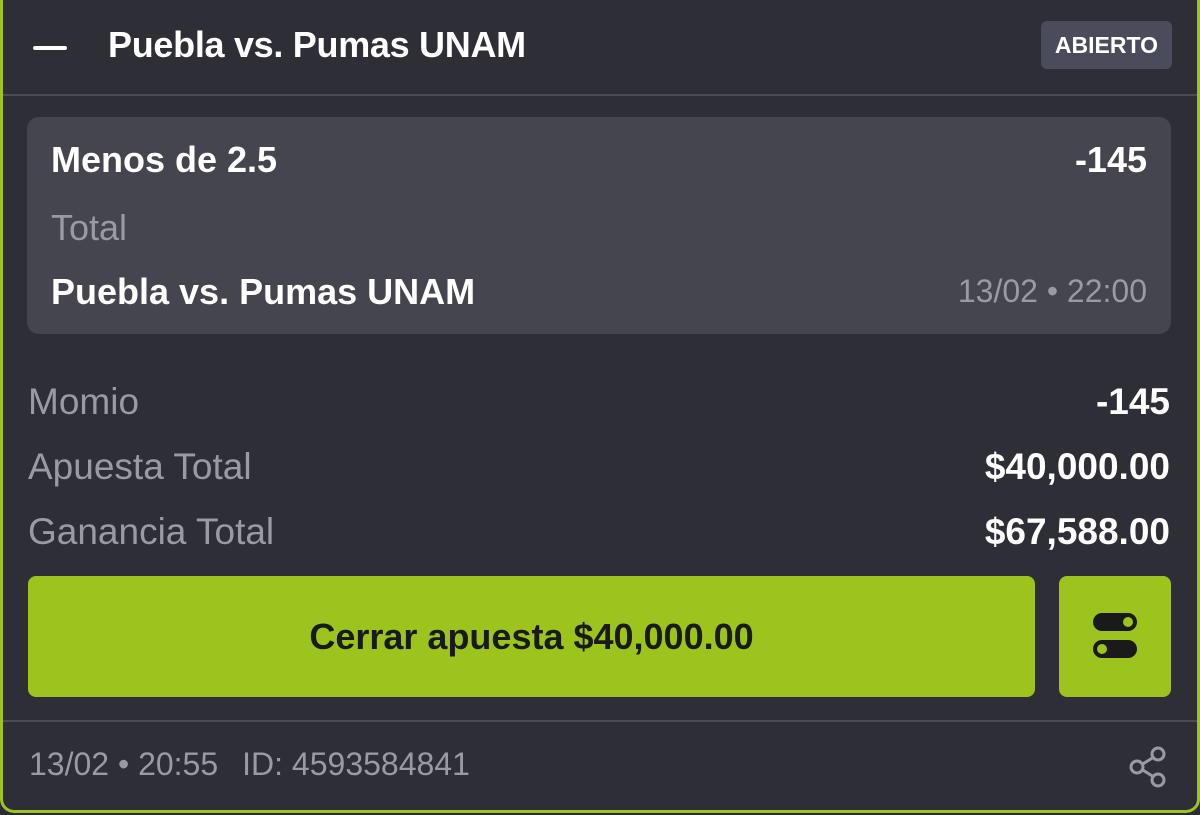 This screenshot has width=1200, height=815. What do you see at coordinates (1110, 159) in the screenshot?
I see `selection-odds: -145` at bounding box center [1110, 159].